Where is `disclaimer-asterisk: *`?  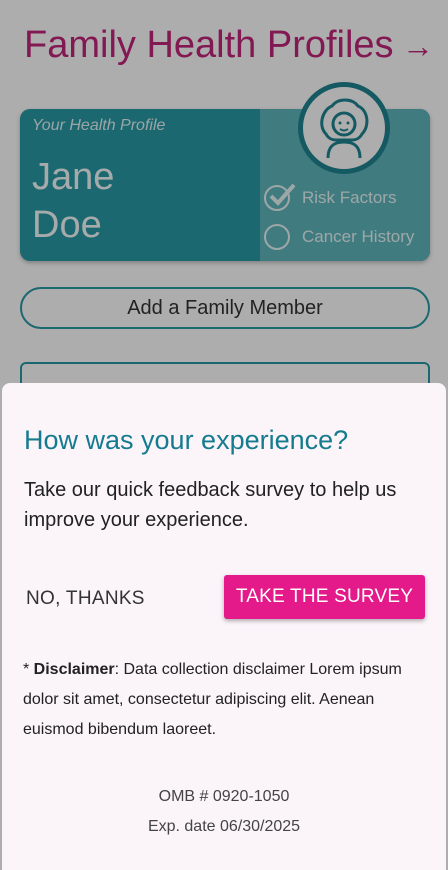
disclaimer-asterisk: * is located at coordinates (28, 669).